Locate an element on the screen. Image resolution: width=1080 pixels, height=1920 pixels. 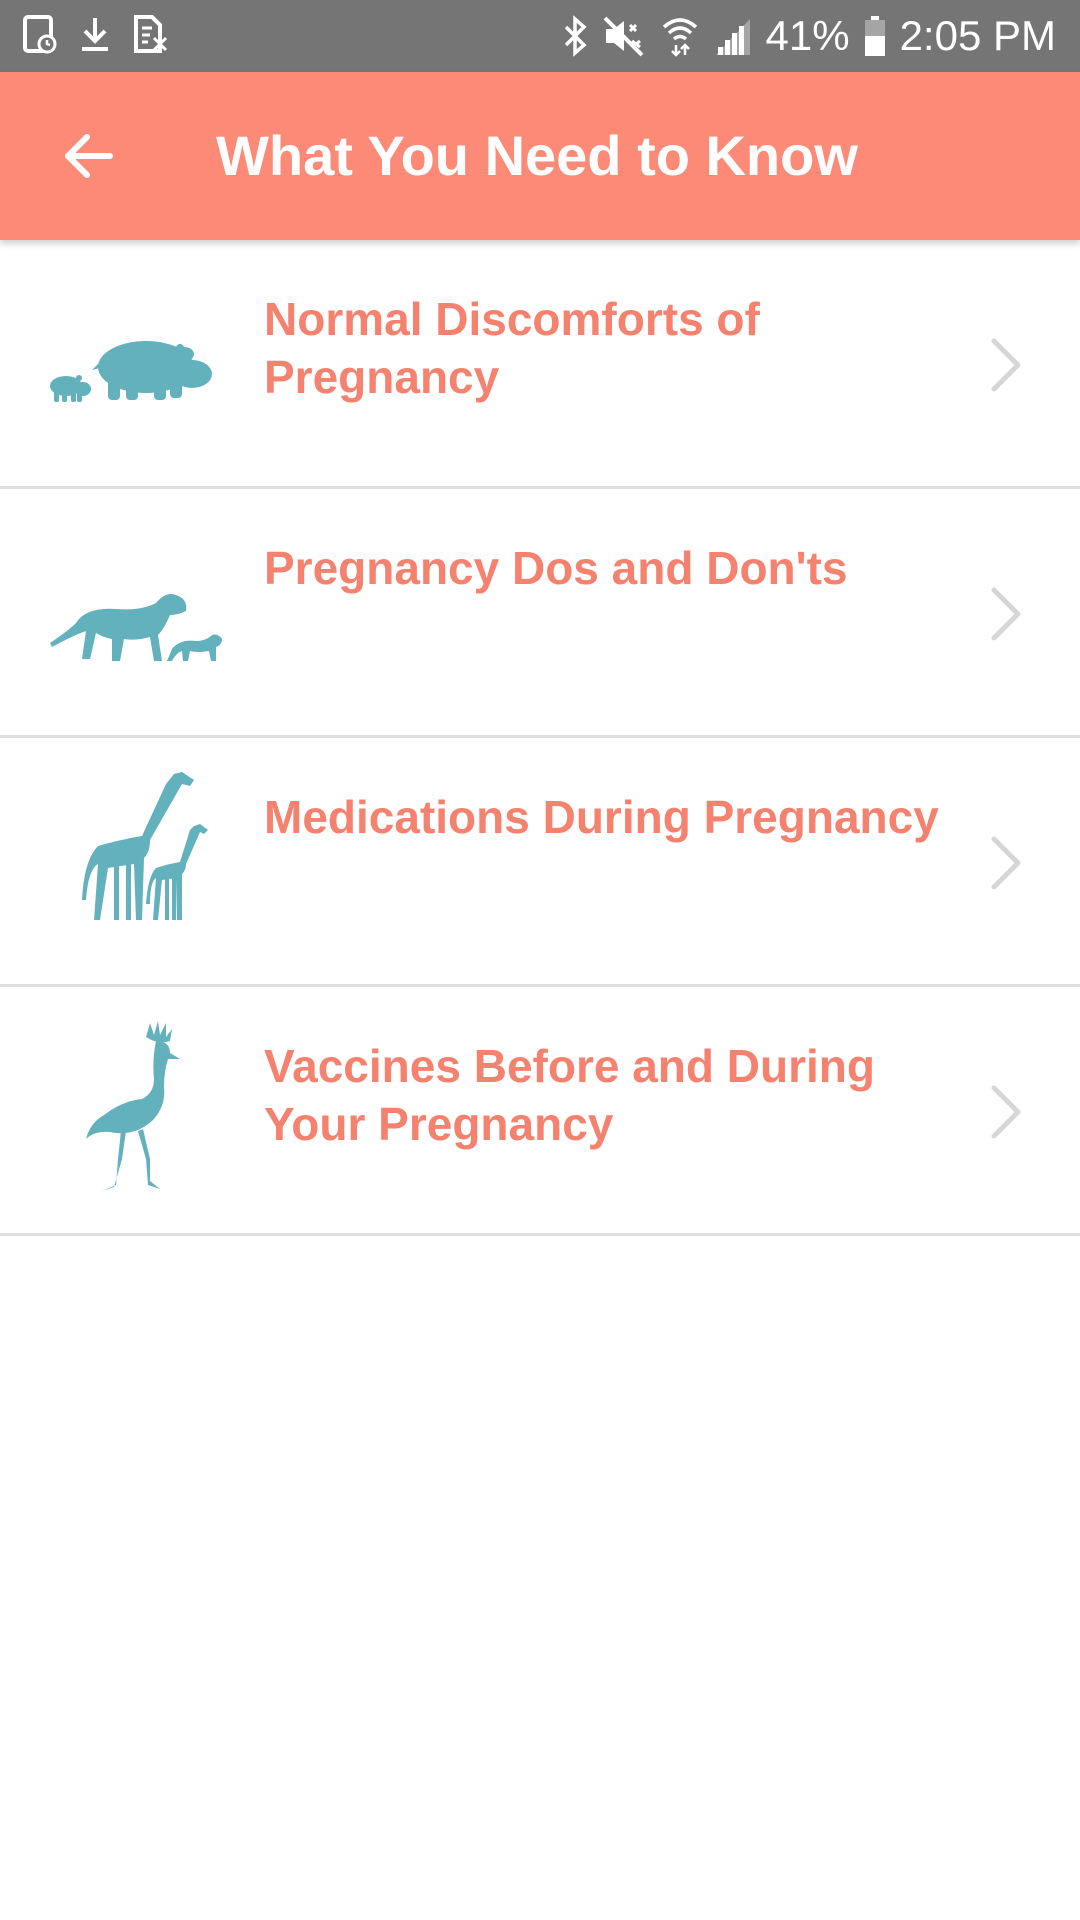
wifi-icon is located at coordinates (679, 37).